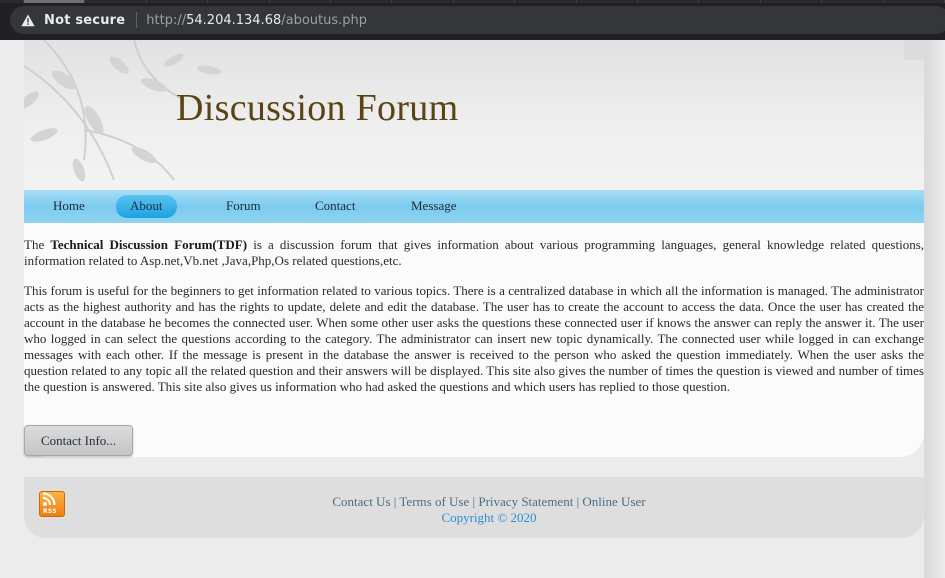 The image size is (945, 578). What do you see at coordinates (166, 20) in the screenshot?
I see `url-scheme: http://` at bounding box center [166, 20].